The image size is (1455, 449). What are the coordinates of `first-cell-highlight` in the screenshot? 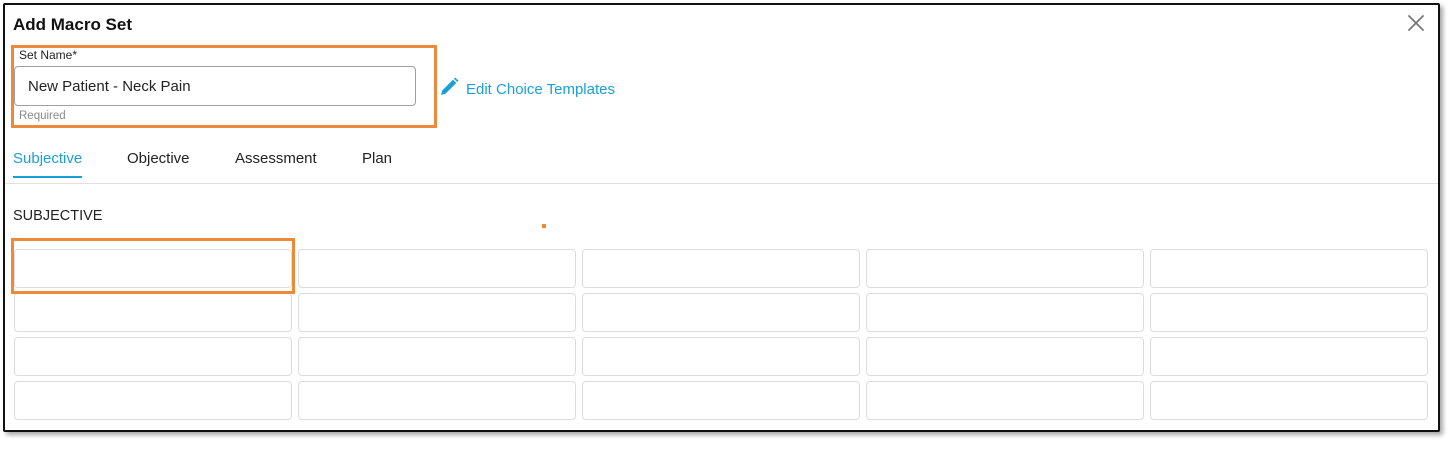 It's located at (153, 266).